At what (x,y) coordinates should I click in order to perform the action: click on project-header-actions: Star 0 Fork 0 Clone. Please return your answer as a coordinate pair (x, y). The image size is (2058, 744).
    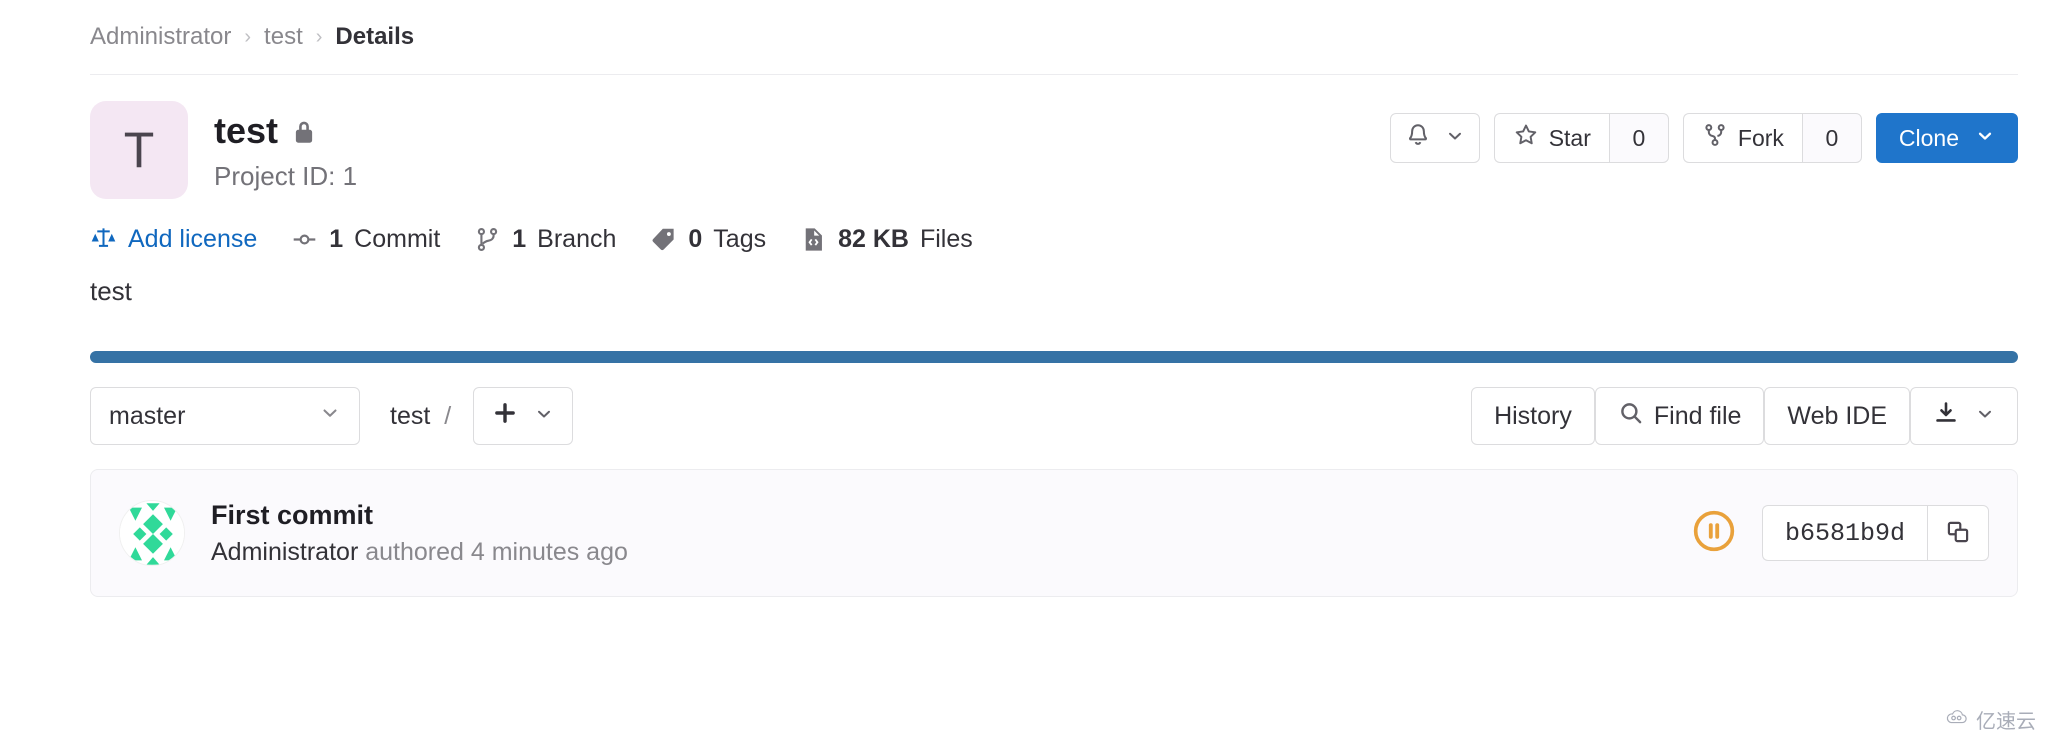
    Looking at the image, I should click on (1703, 132).